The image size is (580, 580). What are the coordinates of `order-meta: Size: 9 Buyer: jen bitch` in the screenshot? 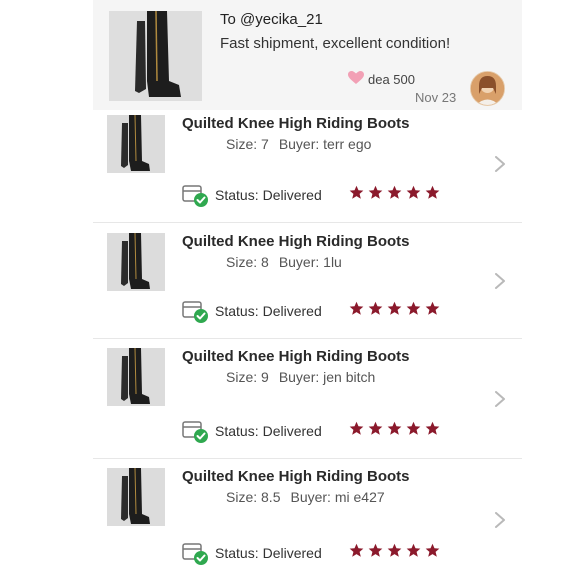 It's located at (305, 377).